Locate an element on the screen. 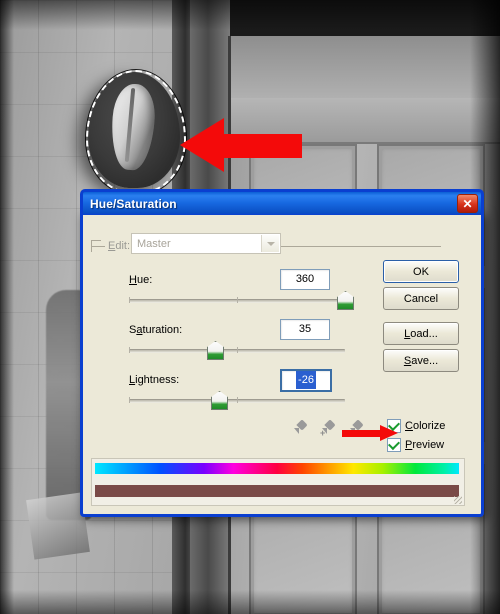 This screenshot has height=614, width=500. saturation-value: 35 is located at coordinates (305, 329).